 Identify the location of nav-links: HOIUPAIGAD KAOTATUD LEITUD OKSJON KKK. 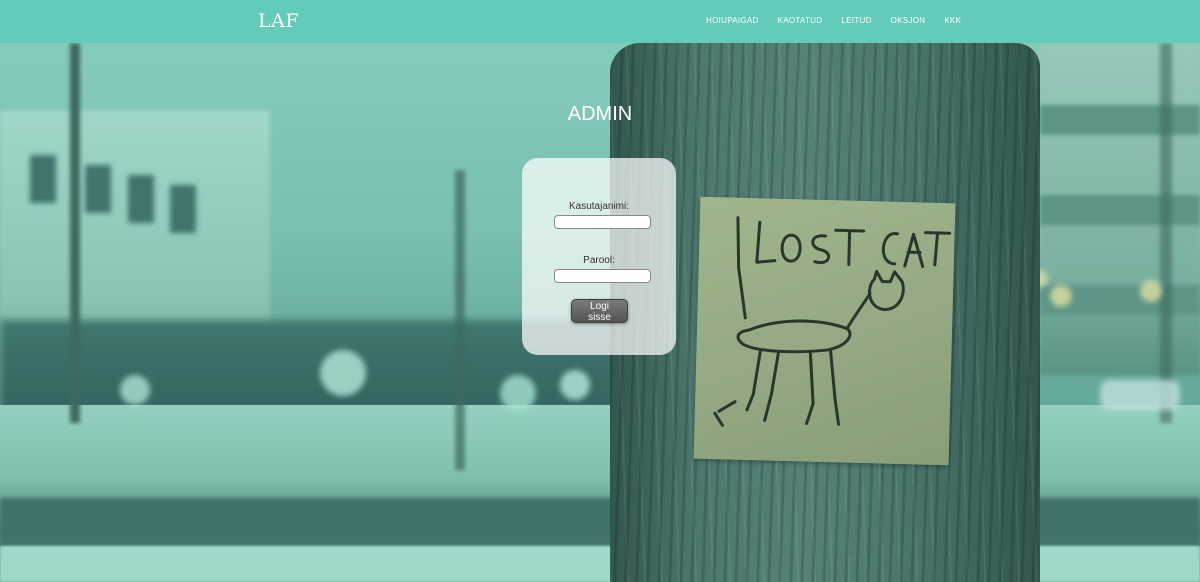
(843, 20).